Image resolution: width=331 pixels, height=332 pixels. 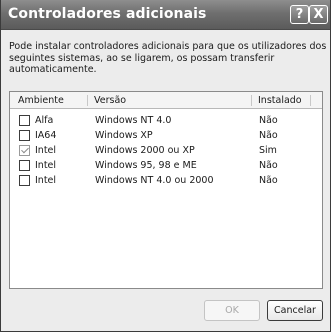 I want to click on column-header-ambiente: Ambiente, so click(x=41, y=100).